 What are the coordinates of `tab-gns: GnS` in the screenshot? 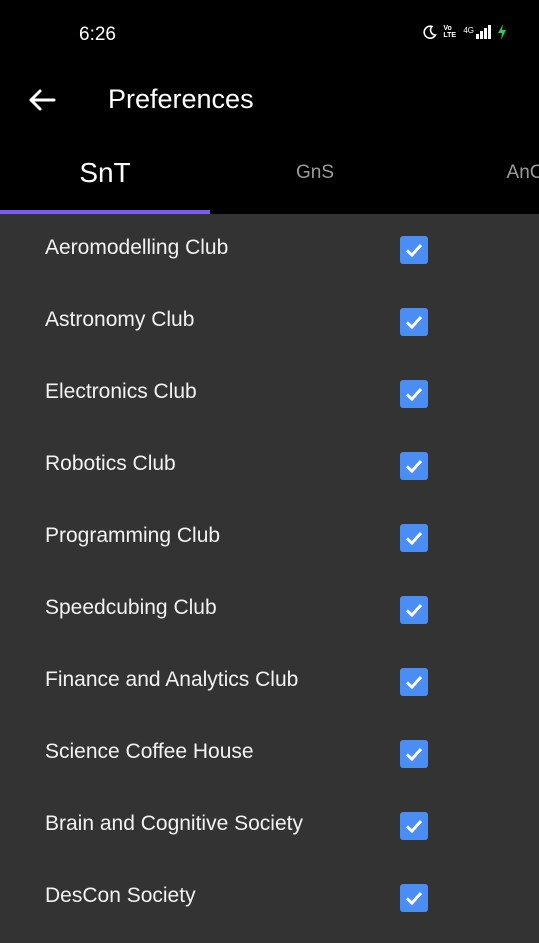 It's located at (315, 172).